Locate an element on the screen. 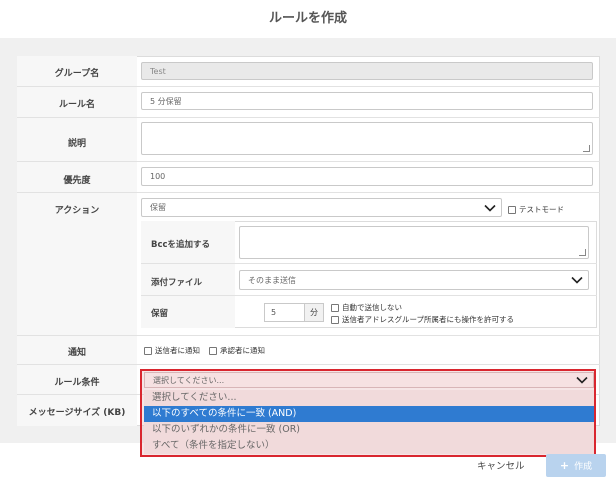  hold-duration-input: 5 分 is located at coordinates (294, 312).